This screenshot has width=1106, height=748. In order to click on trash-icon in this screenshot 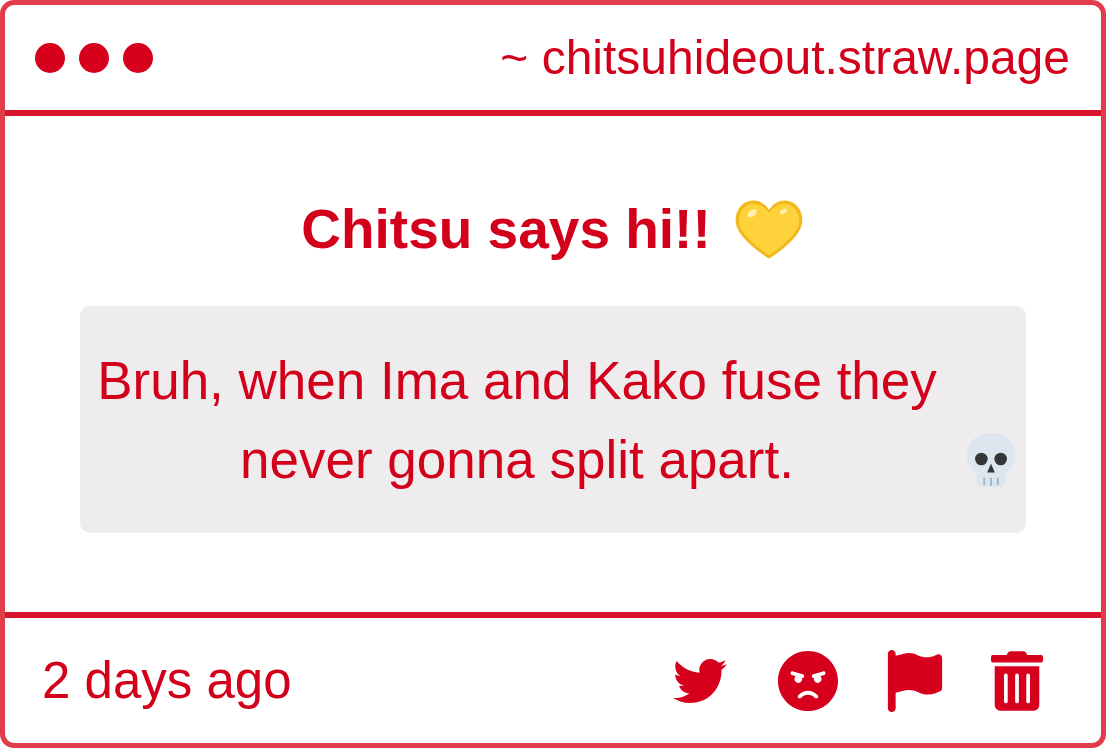, I will do `click(1017, 680)`.